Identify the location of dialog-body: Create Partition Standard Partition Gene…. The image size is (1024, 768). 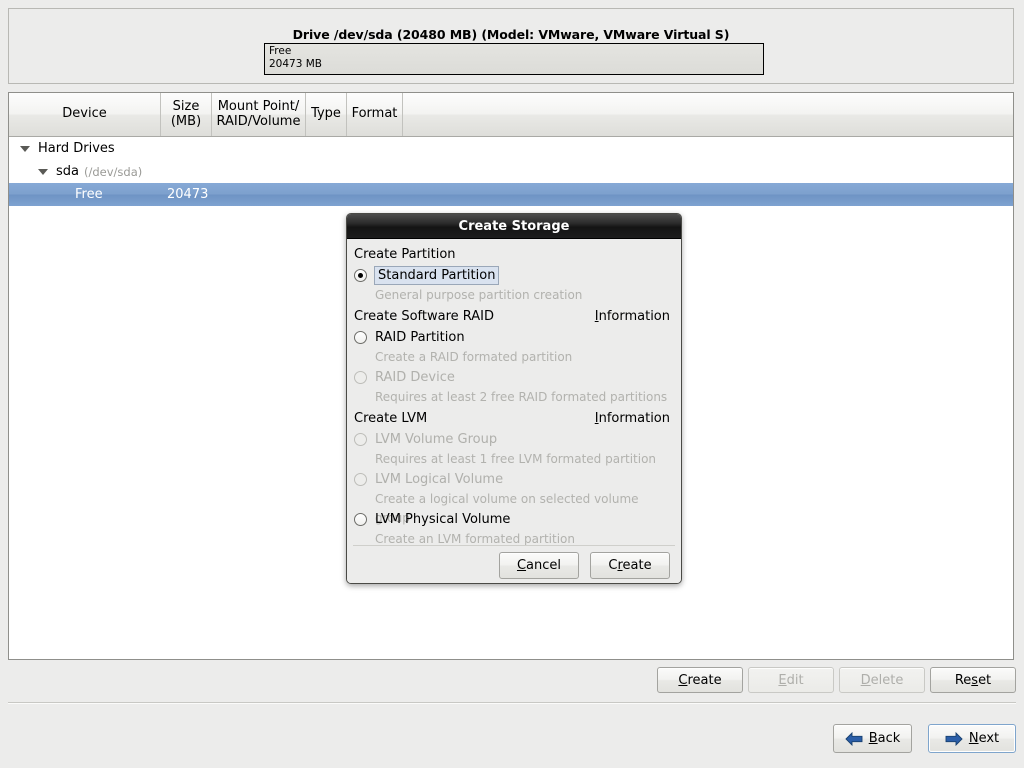
(514, 411).